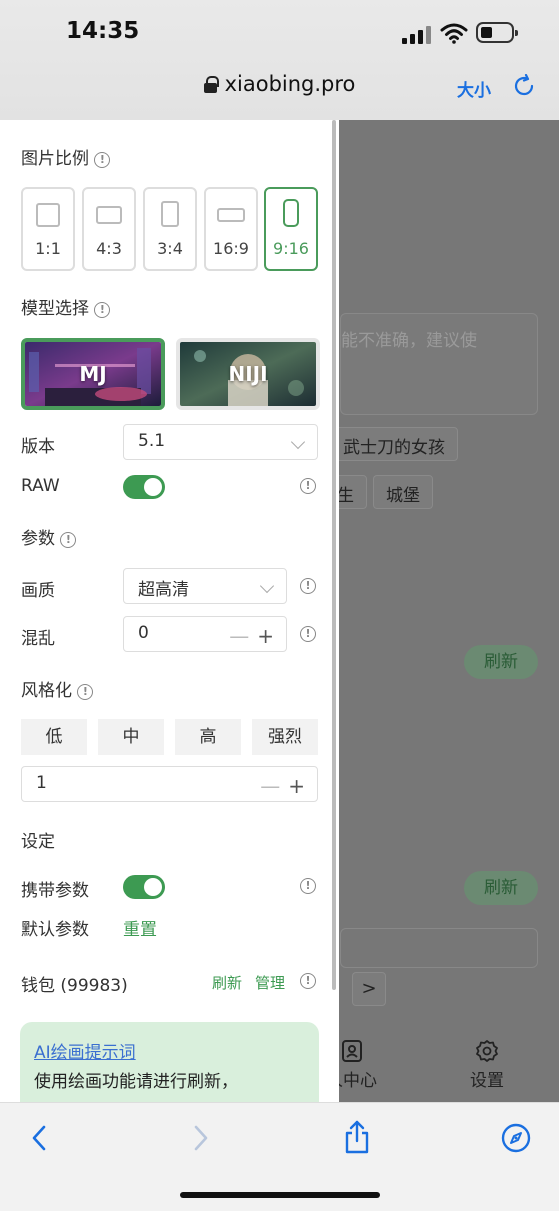 The height and width of the screenshot is (1211, 559). Describe the element at coordinates (109, 215) in the screenshot. I see `landscape-ratio-icon` at that location.